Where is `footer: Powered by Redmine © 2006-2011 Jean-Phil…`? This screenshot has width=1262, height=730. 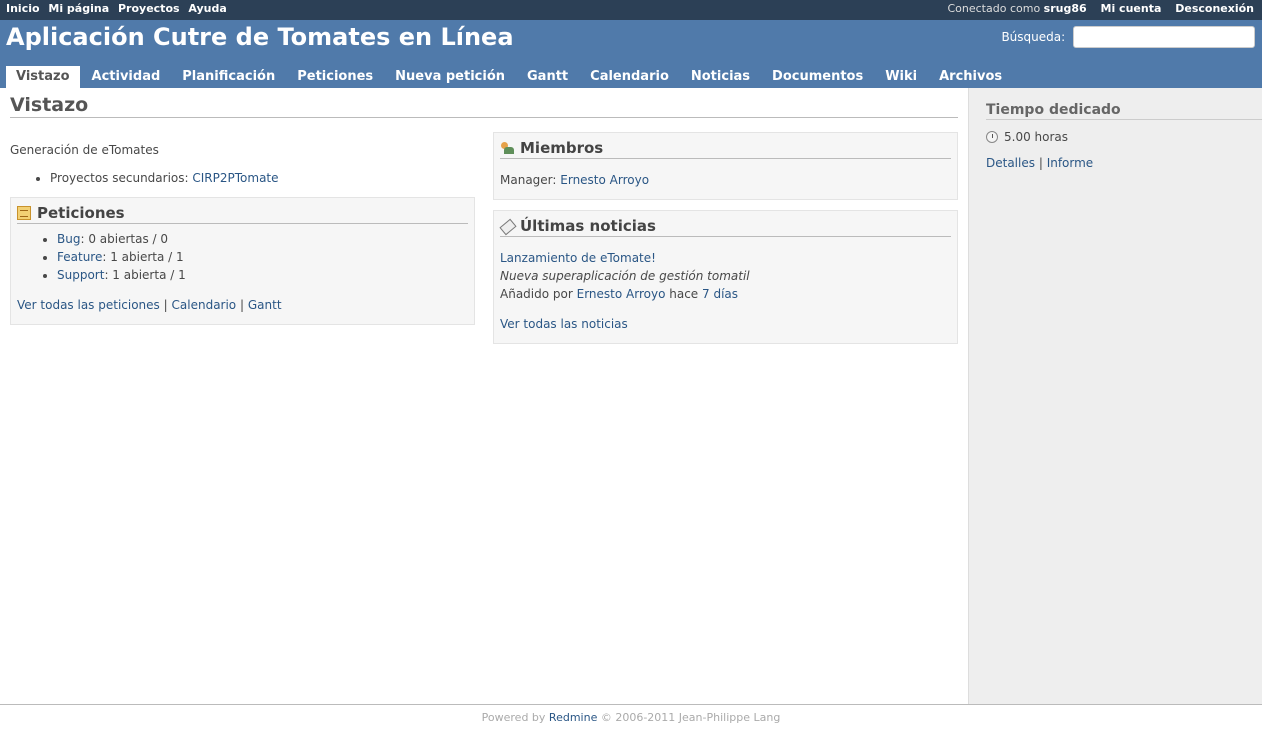
footer: Powered by Redmine © 2006-2011 Jean-Phil… is located at coordinates (631, 717).